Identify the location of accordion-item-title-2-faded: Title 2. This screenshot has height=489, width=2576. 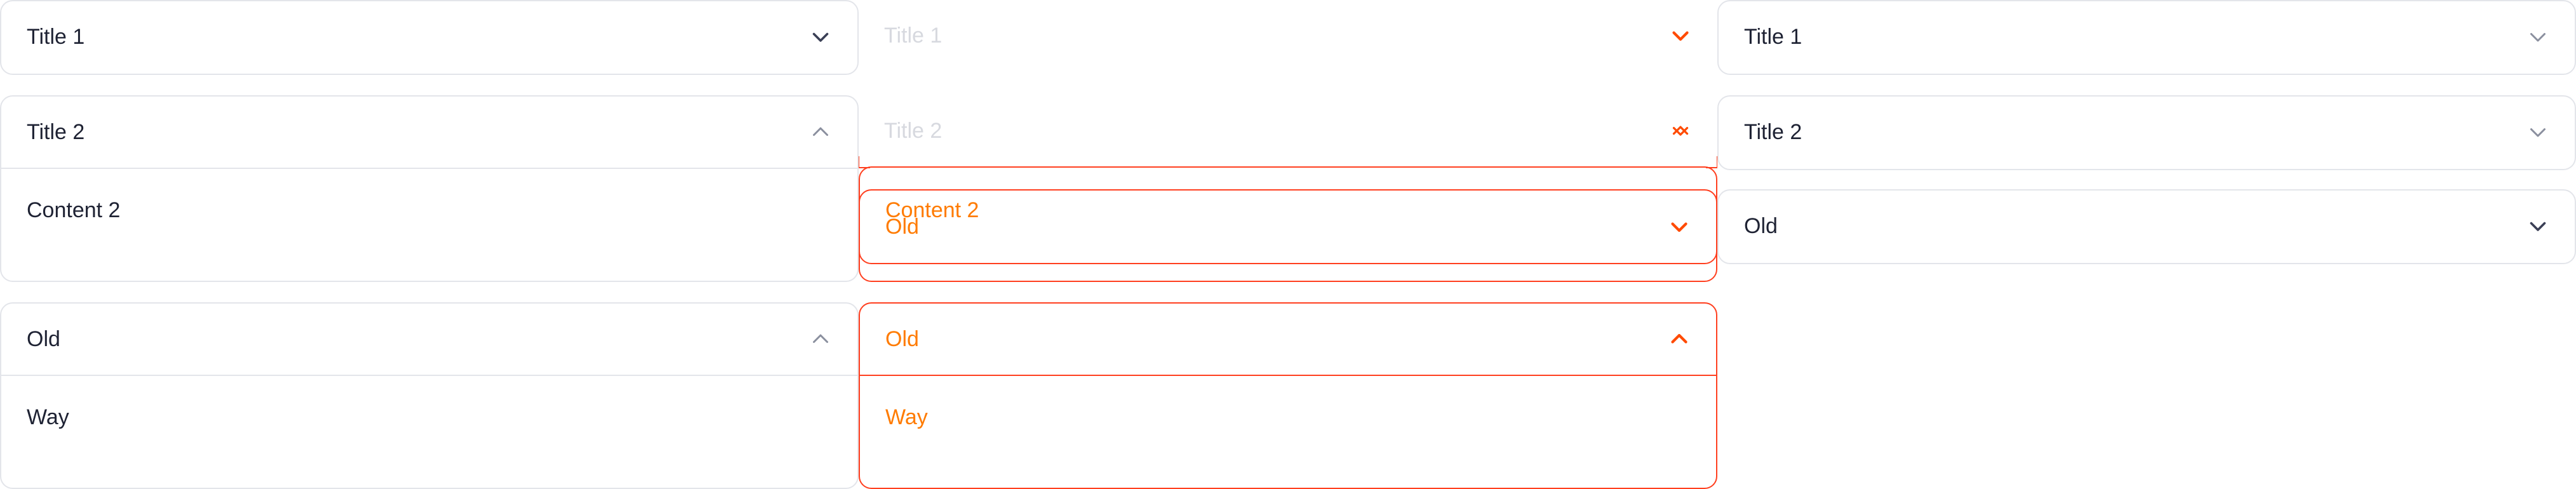
(1288, 130).